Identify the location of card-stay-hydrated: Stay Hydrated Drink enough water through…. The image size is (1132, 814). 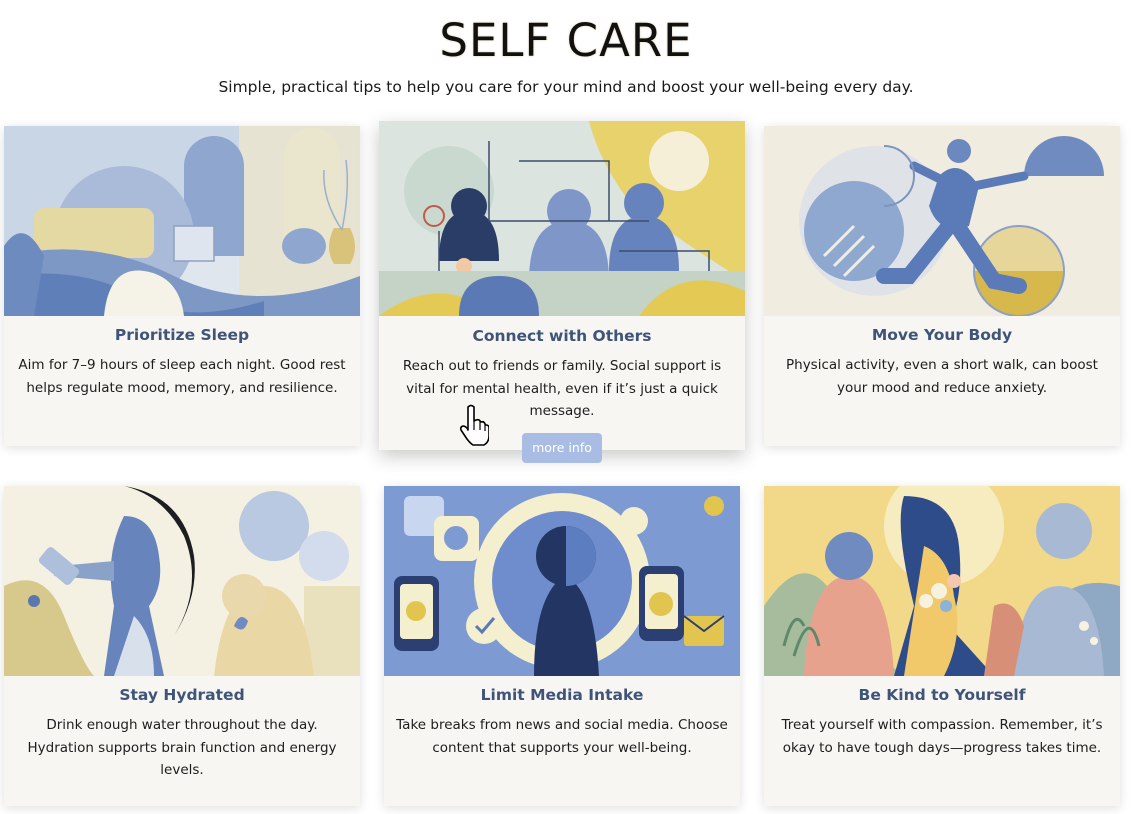
(182, 646).